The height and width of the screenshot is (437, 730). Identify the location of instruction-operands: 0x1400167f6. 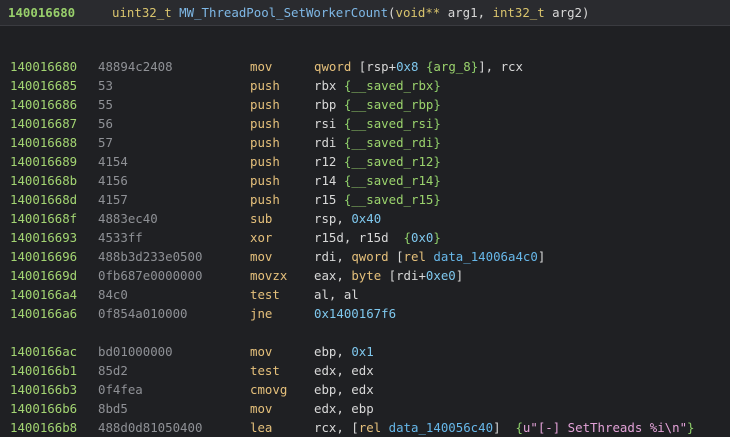
(355, 313).